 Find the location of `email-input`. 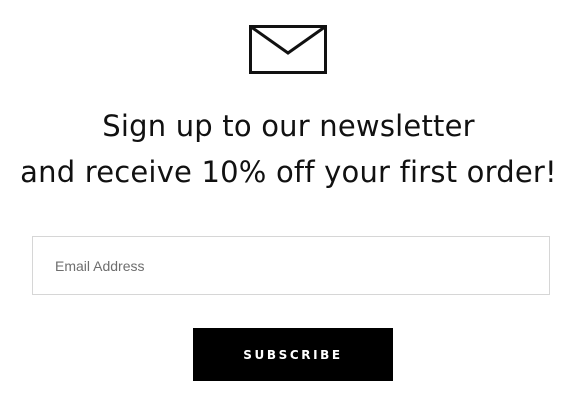

email-input is located at coordinates (291, 265).